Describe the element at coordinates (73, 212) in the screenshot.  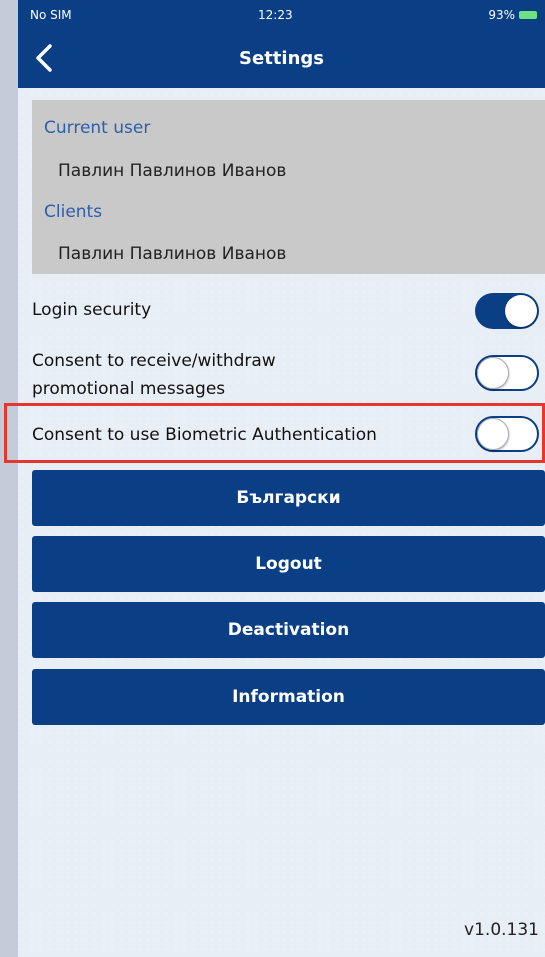
I see `clients-label: Clients` at that location.